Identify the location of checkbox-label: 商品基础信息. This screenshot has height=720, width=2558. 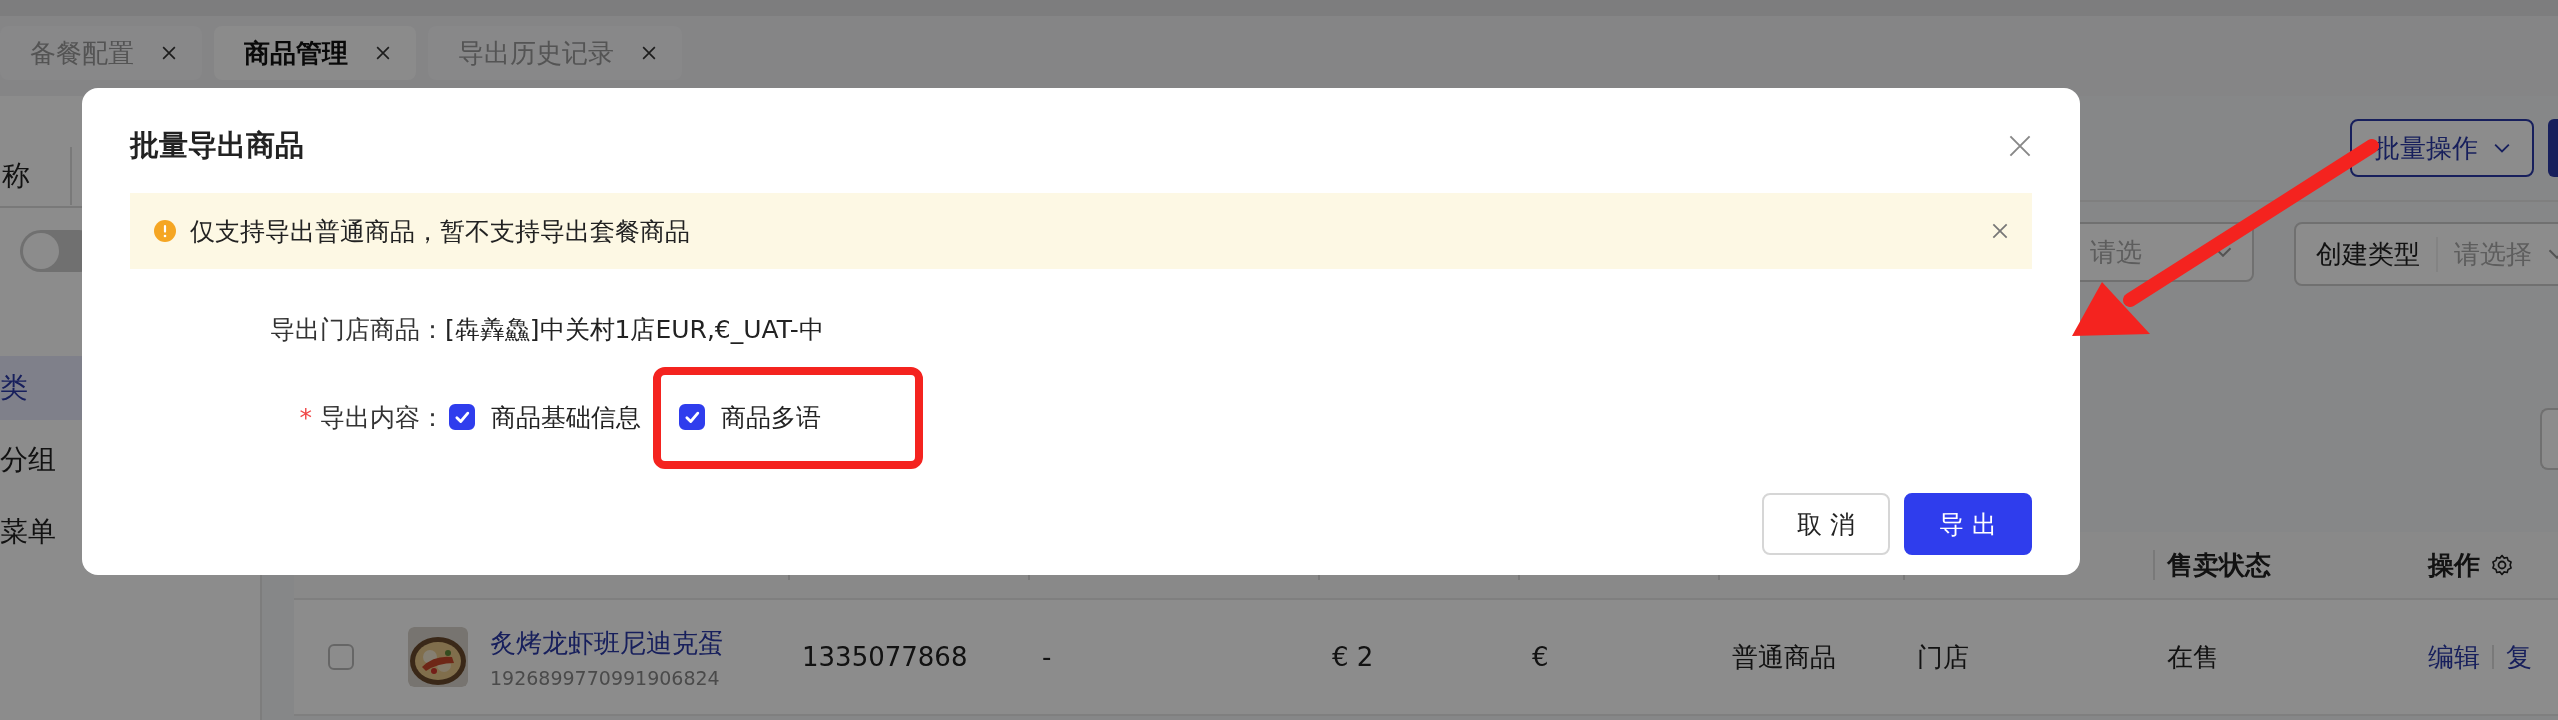
(566, 417).